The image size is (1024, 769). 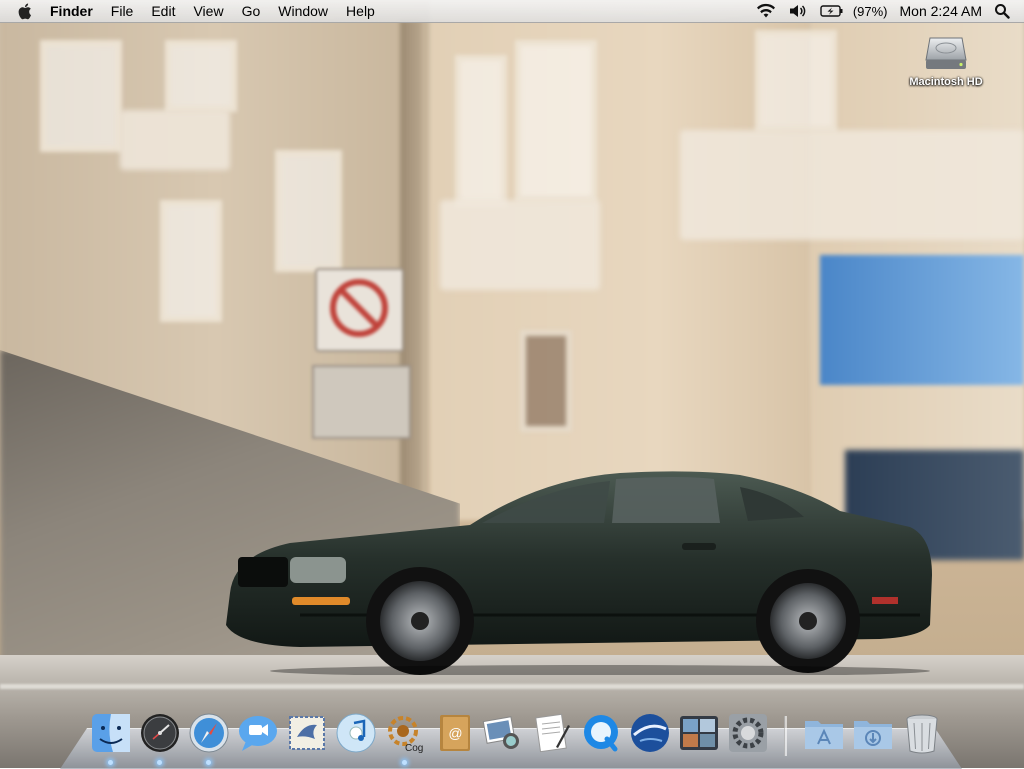 I want to click on address-book-icon: @, so click(x=454, y=733).